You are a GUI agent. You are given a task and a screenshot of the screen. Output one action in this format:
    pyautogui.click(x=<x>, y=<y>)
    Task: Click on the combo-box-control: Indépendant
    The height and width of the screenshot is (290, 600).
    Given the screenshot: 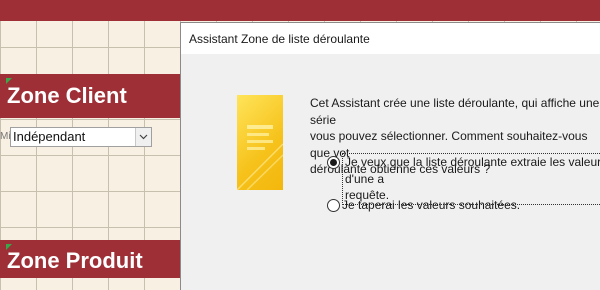 What is the action you would take?
    pyautogui.click(x=81, y=137)
    